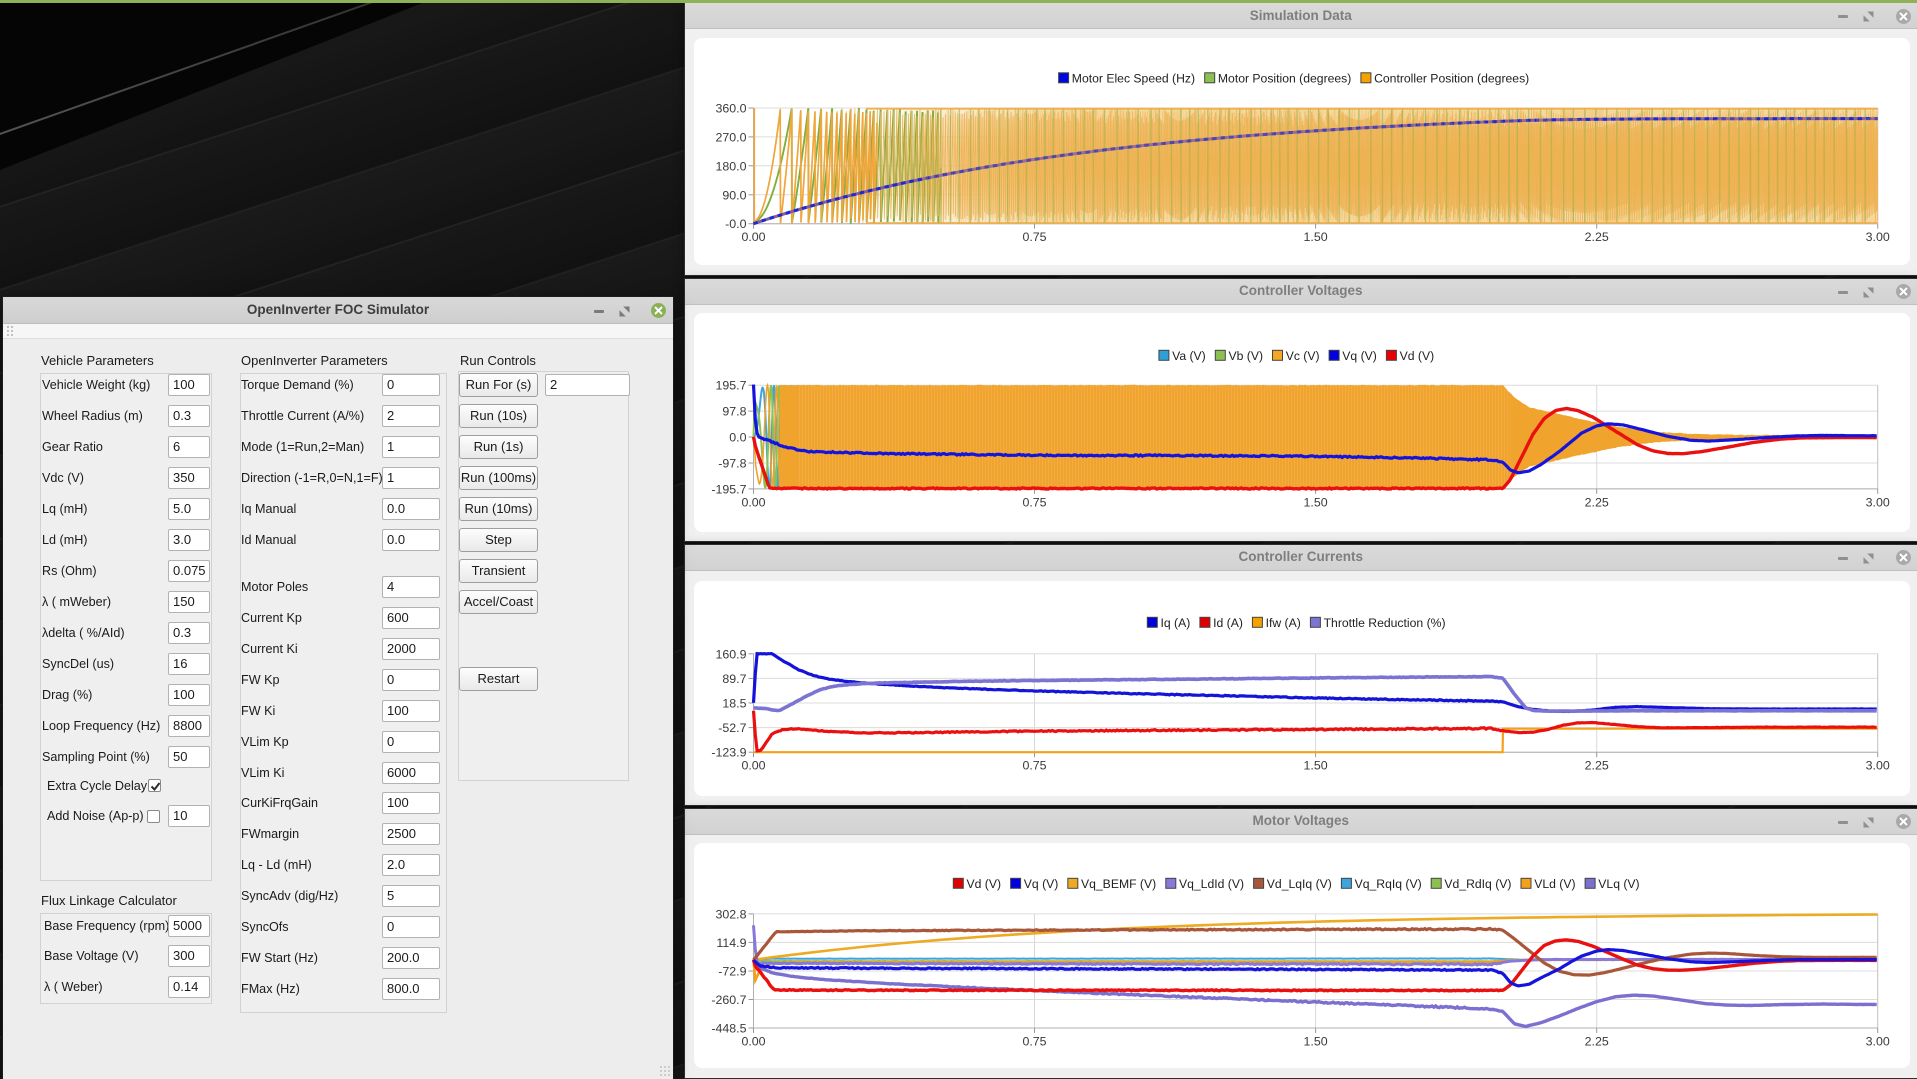 The height and width of the screenshot is (1079, 1917). What do you see at coordinates (1176, 623) in the screenshot?
I see `svg-text: Iq (A)` at bounding box center [1176, 623].